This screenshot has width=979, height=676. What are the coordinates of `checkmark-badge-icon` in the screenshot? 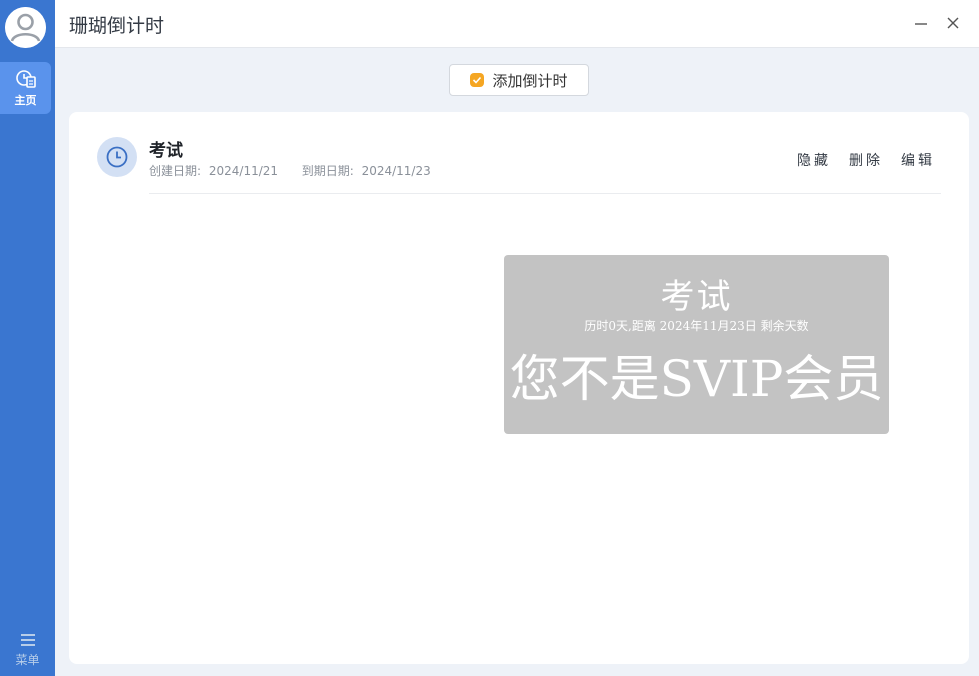 It's located at (477, 80).